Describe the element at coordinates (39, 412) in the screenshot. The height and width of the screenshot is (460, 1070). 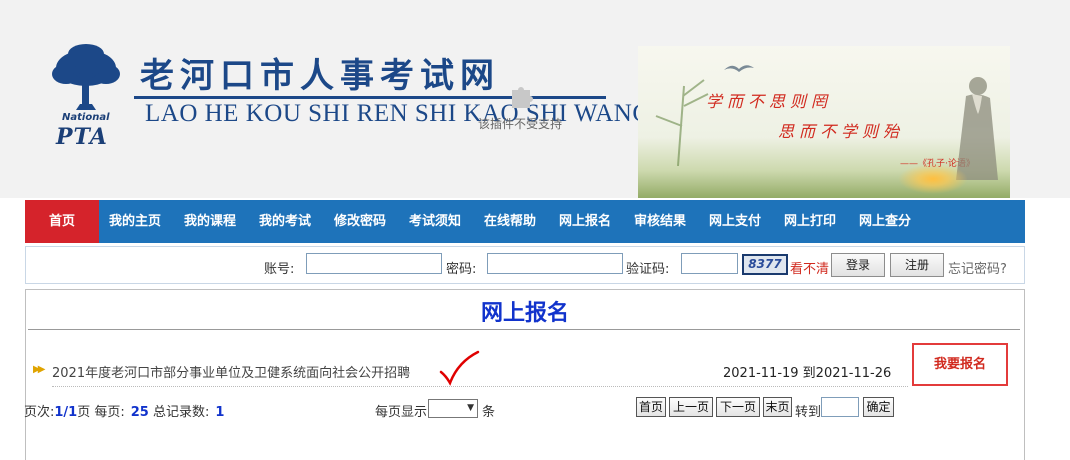
I see `page-label: 页次:` at that location.